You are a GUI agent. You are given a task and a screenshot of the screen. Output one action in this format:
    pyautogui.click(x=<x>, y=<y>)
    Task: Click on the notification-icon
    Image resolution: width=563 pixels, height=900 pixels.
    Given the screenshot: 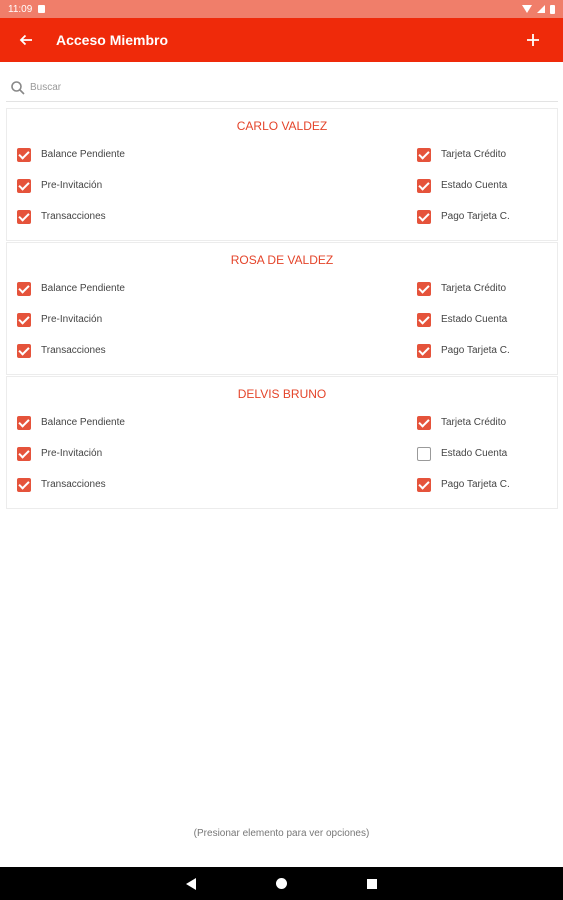 What is the action you would take?
    pyautogui.click(x=42, y=9)
    